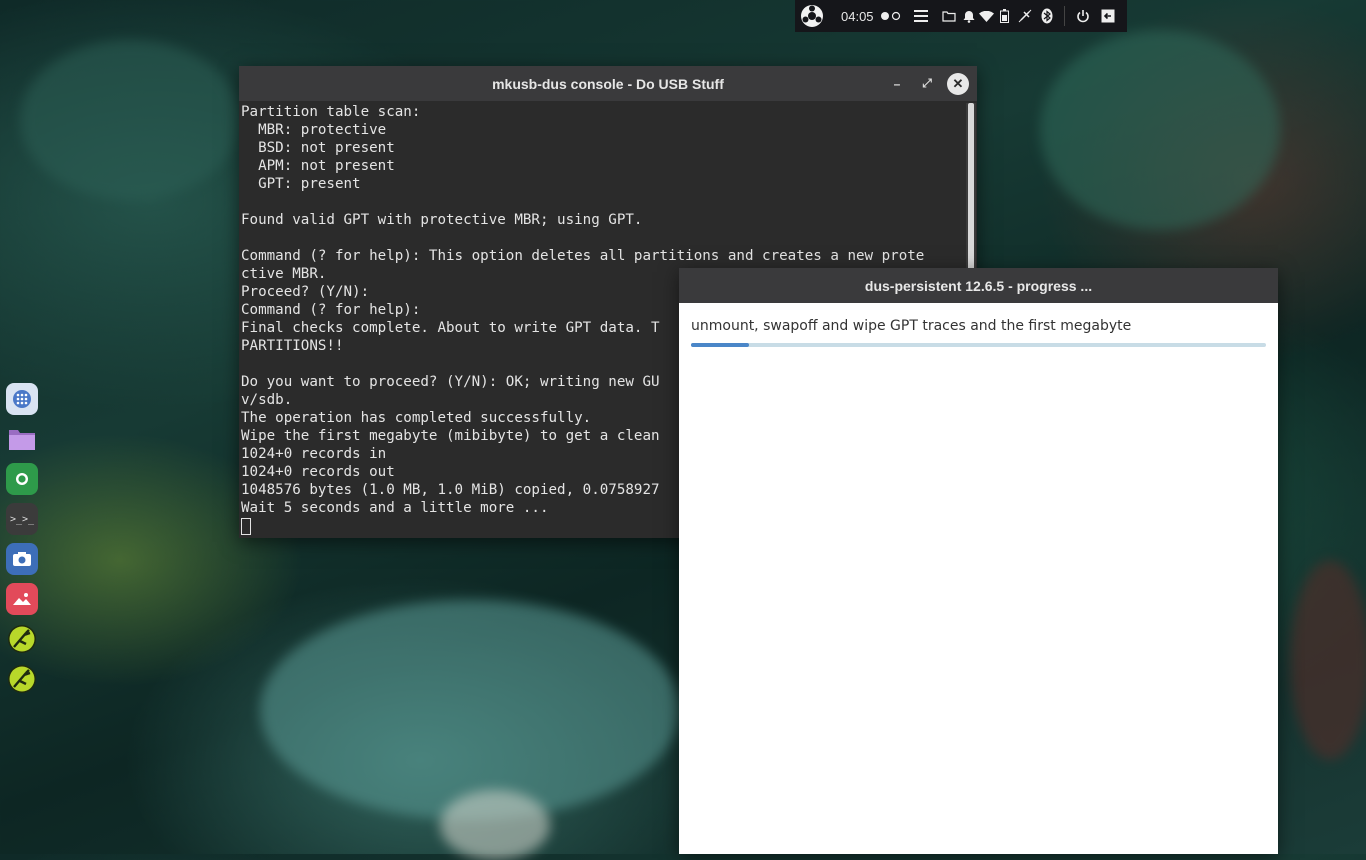 Image resolution: width=1366 pixels, height=860 pixels. Describe the element at coordinates (978, 345) in the screenshot. I see `progress-bar` at that location.